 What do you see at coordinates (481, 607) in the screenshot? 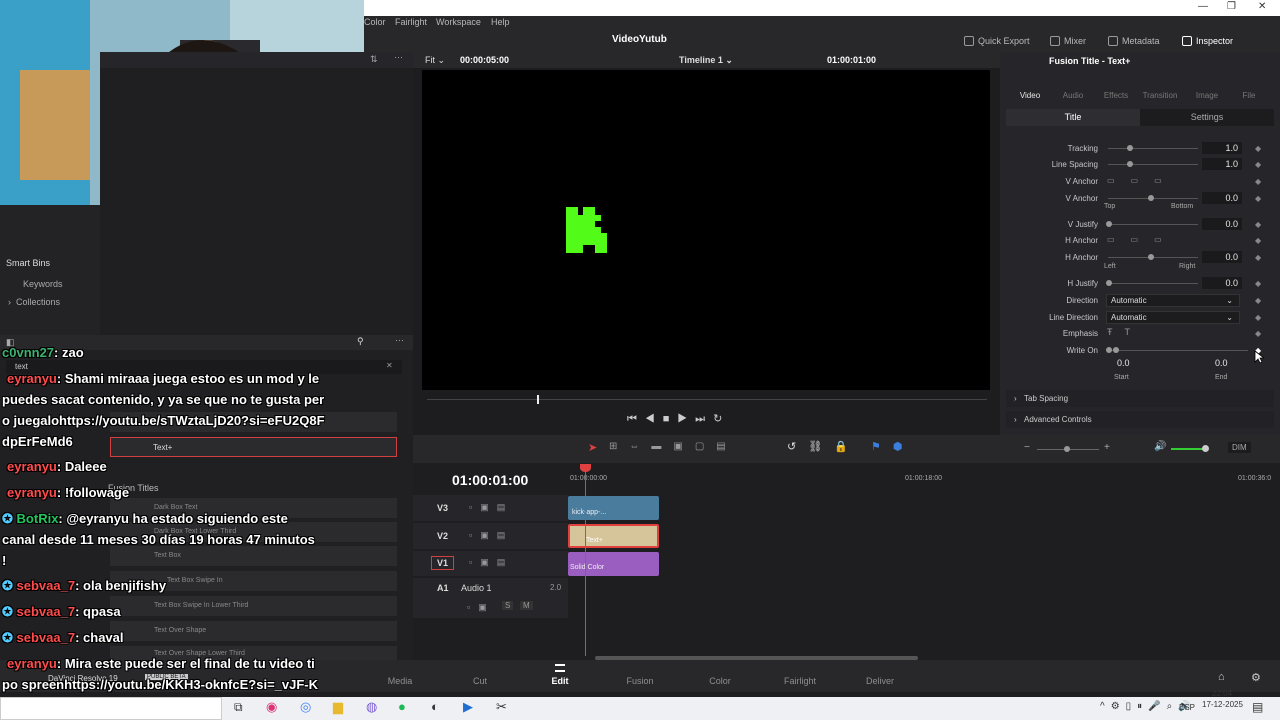
I see `track-controls: ▫▣` at bounding box center [481, 607].